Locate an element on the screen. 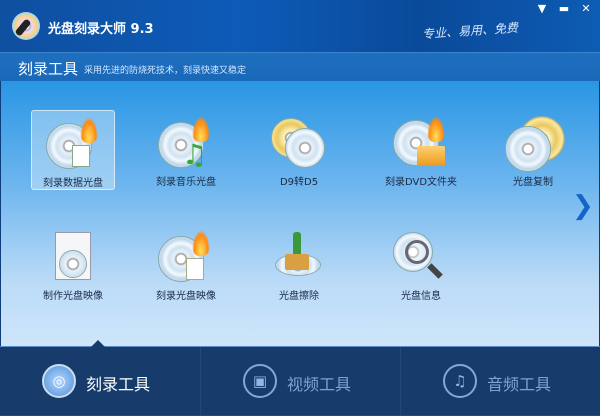 This screenshot has width=600, height=416. section-title: 刻录工具 is located at coordinates (48, 69).